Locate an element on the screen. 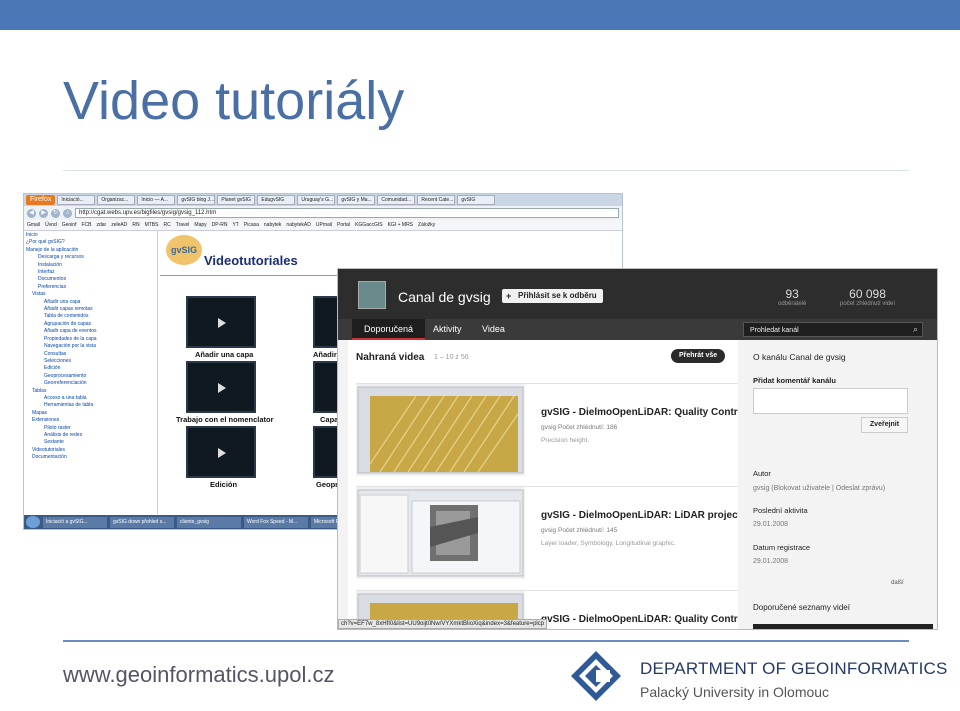  bookmark: DP-RN is located at coordinates (220, 225).